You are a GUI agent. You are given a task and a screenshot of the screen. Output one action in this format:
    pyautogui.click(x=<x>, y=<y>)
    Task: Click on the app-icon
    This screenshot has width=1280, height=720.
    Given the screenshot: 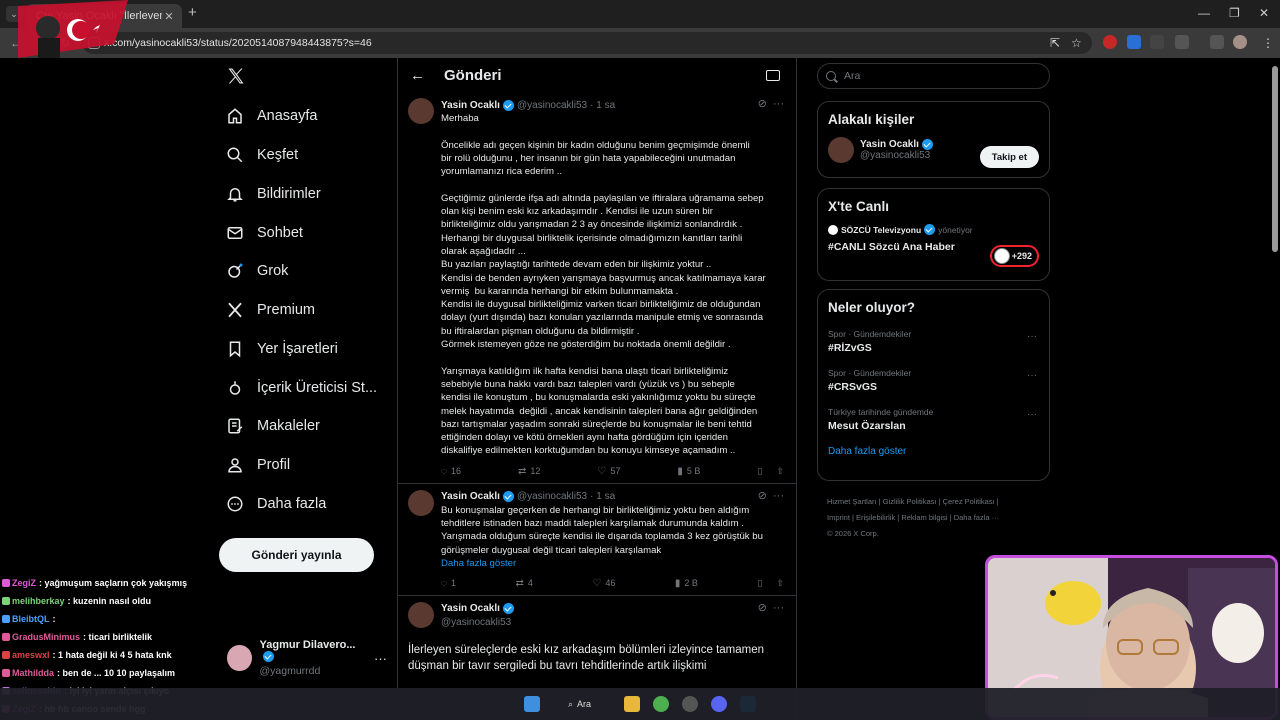 What is the action you would take?
    pyautogui.click(x=690, y=704)
    